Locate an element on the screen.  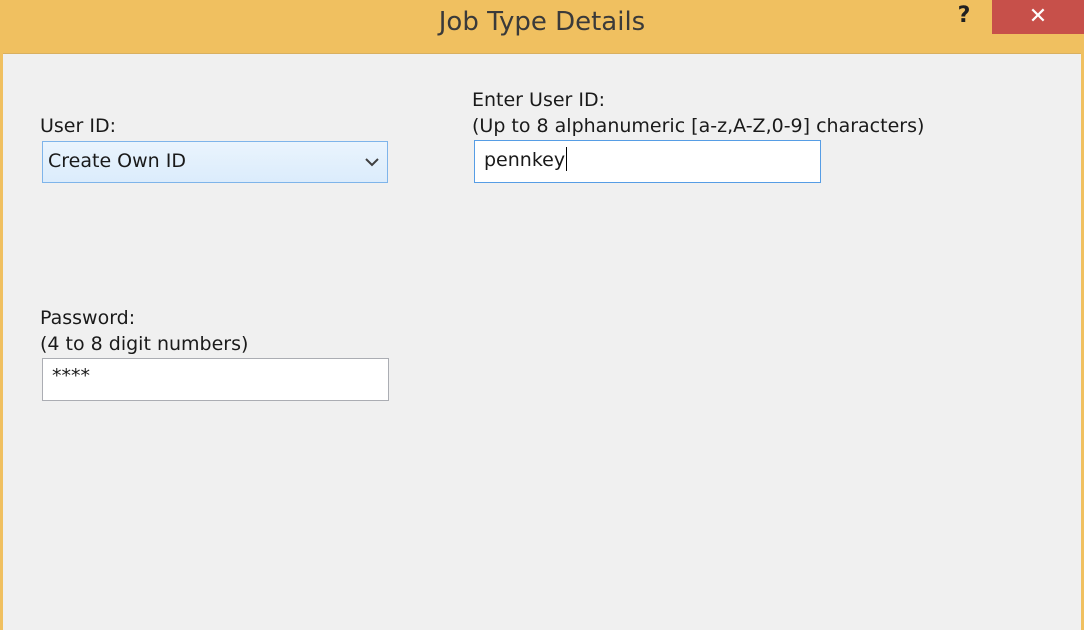
chevron-down-icon is located at coordinates (372, 162).